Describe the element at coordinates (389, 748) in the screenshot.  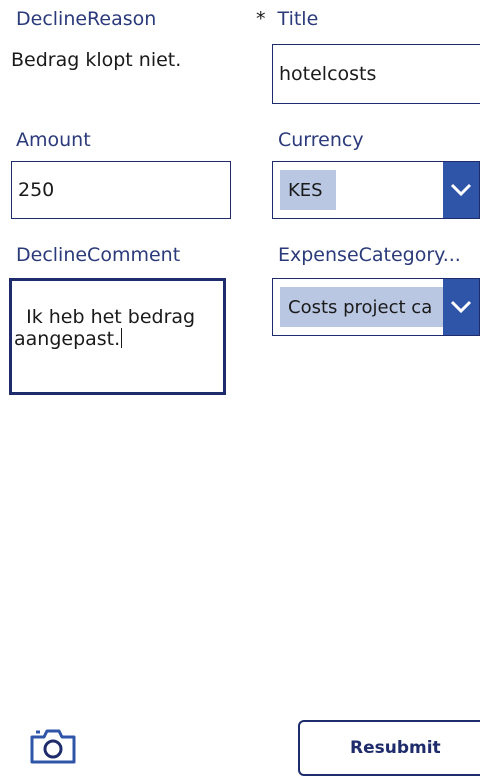
I see `resubmit-button: Resubmit` at that location.